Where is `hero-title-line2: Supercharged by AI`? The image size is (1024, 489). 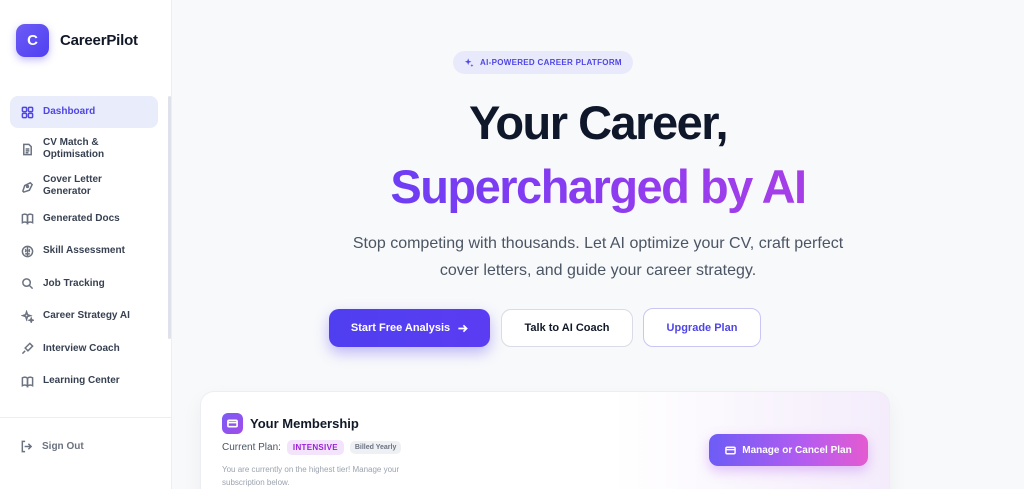
hero-title-line2: Supercharged by AI is located at coordinates (598, 187).